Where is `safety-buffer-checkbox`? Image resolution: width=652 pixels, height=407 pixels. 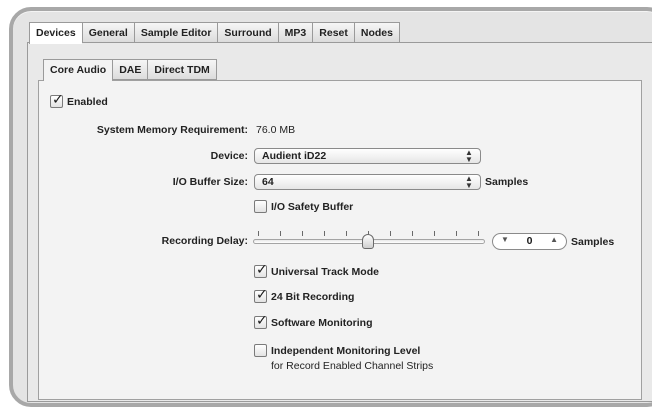 safety-buffer-checkbox is located at coordinates (260, 206).